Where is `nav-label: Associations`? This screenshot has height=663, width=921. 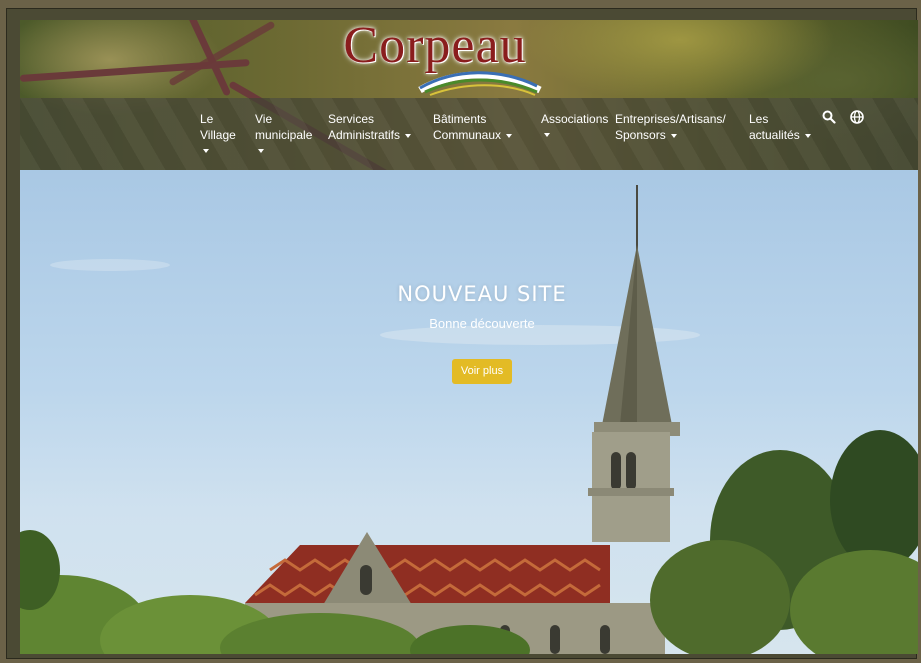
nav-label: Associations is located at coordinates (575, 119).